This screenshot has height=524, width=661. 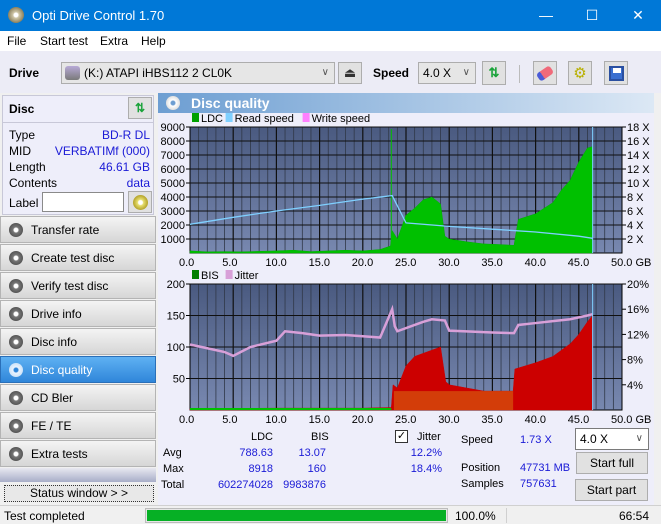 What do you see at coordinates (330, 514) in the screenshot?
I see `status-bar: Test completed 100.0% 66:54` at bounding box center [330, 514].